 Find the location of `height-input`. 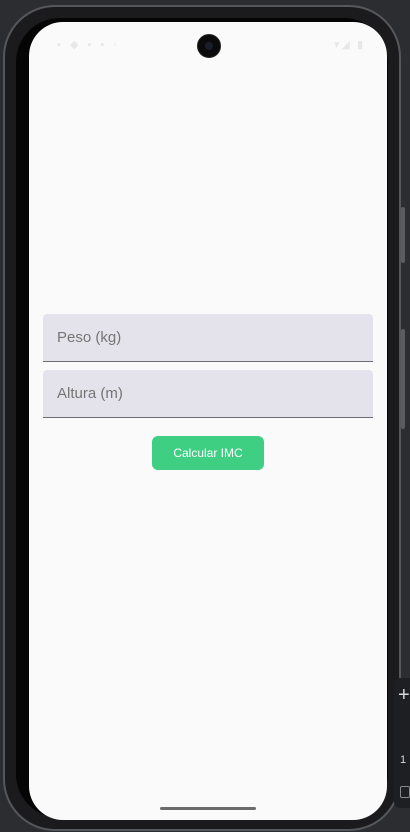

height-input is located at coordinates (208, 393).